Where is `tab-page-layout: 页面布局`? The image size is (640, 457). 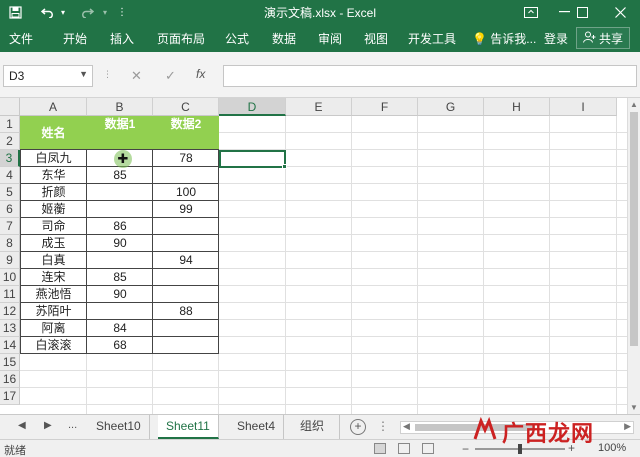
tab-page-layout: 页面布局 is located at coordinates (181, 38).